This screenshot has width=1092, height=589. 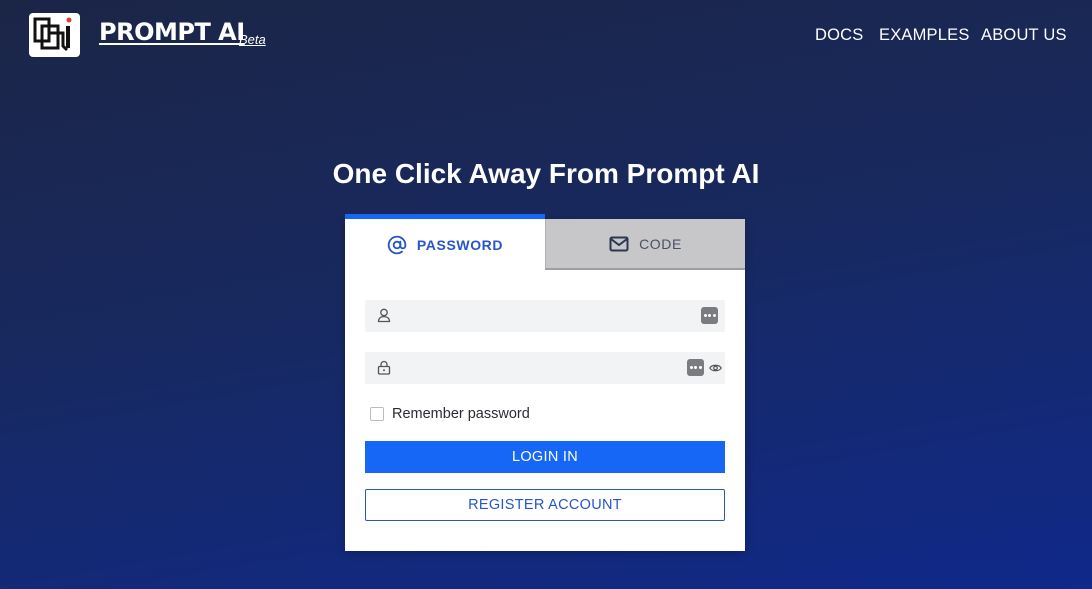 What do you see at coordinates (461, 414) in the screenshot?
I see `remember-label: Remember password` at bounding box center [461, 414].